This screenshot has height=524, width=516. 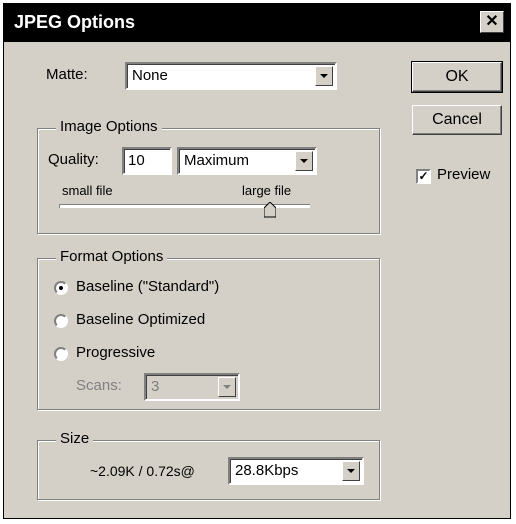 I want to click on download-speed-value: 28.8Kbps, so click(x=267, y=470).